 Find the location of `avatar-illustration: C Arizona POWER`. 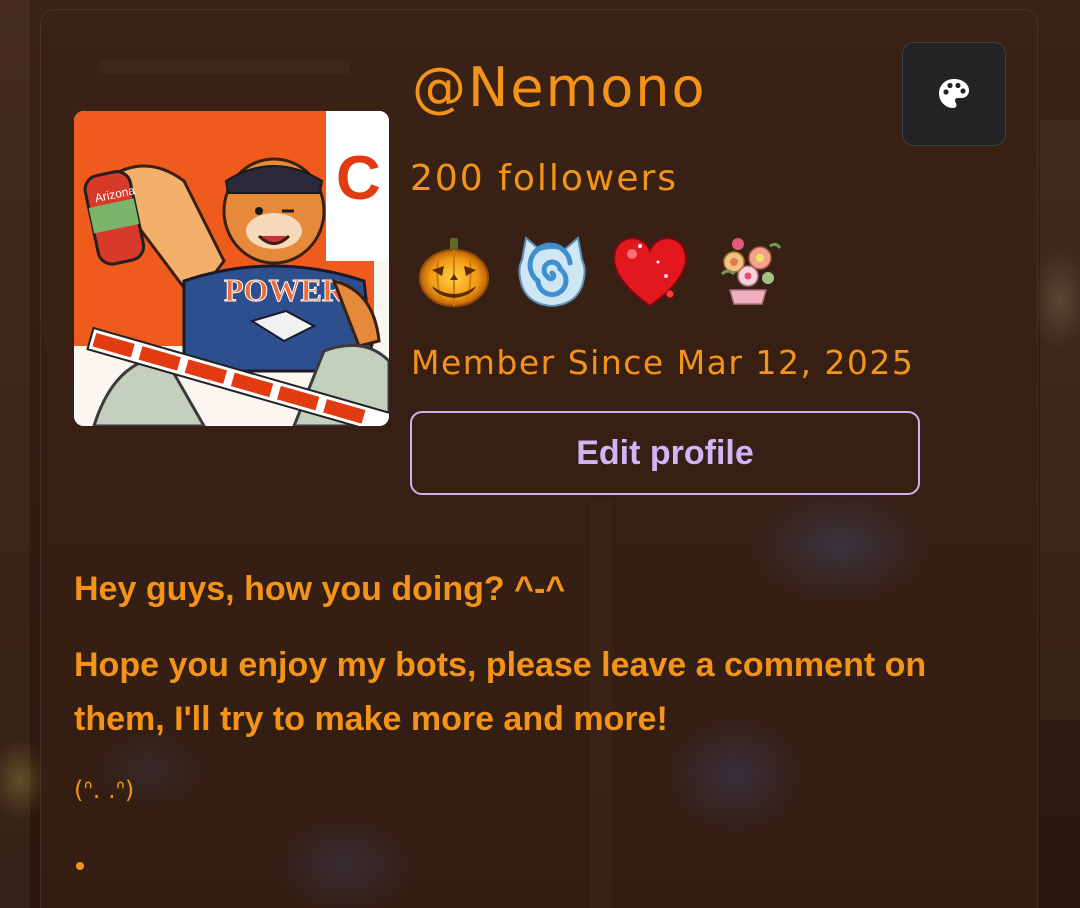

avatar-illustration: C Arizona POWER is located at coordinates (231, 268).